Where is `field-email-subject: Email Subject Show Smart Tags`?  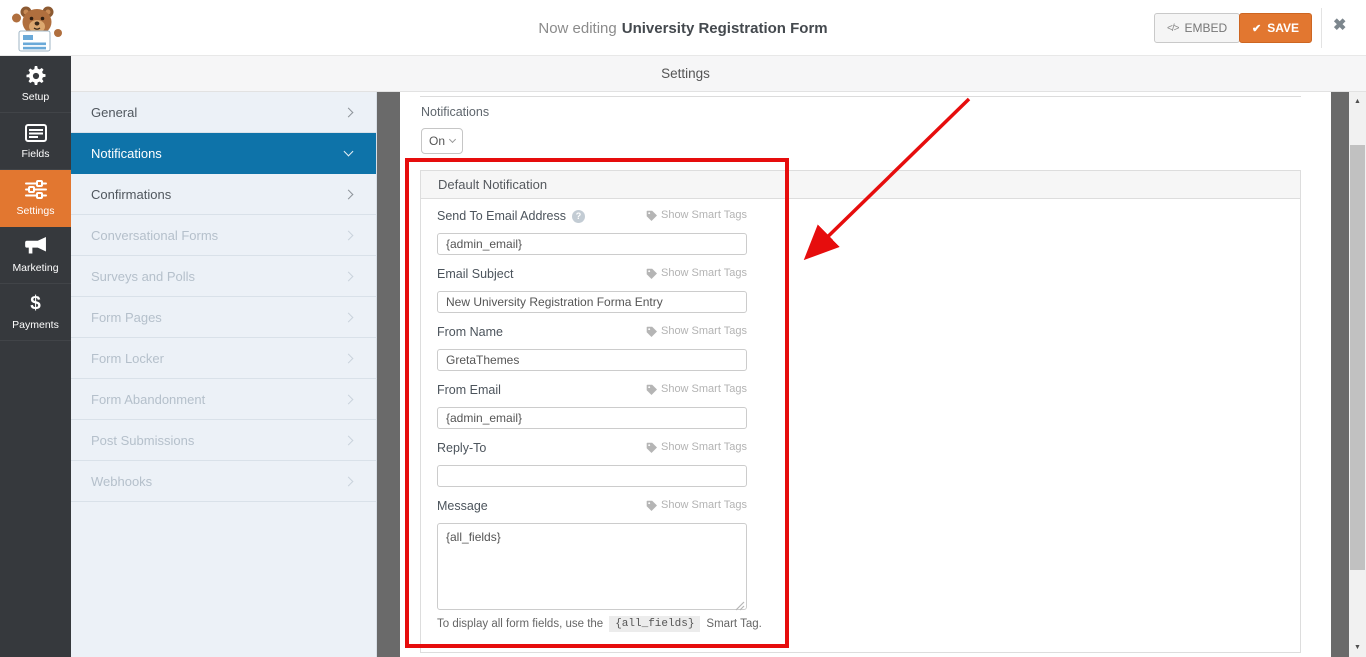
field-email-subject: Email Subject Show Smart Tags is located at coordinates (592, 290).